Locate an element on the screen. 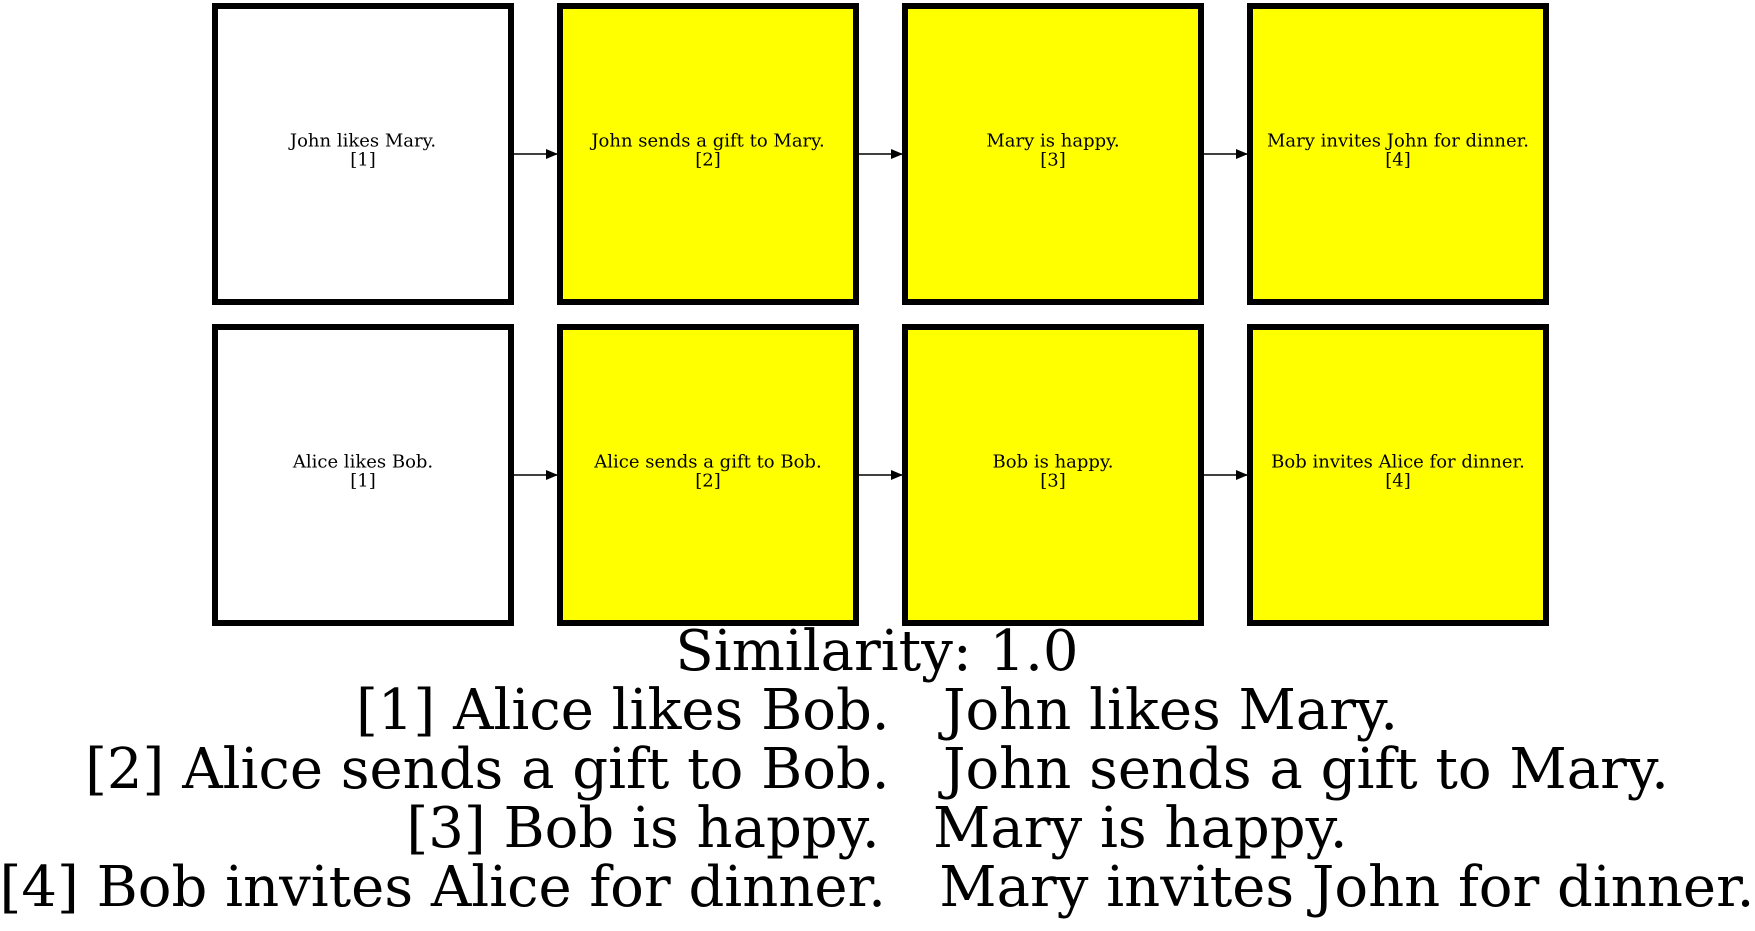 This screenshot has width=1755, height=931. event-node-text: Bob invites Alice for dinner. is located at coordinates (1398, 462).